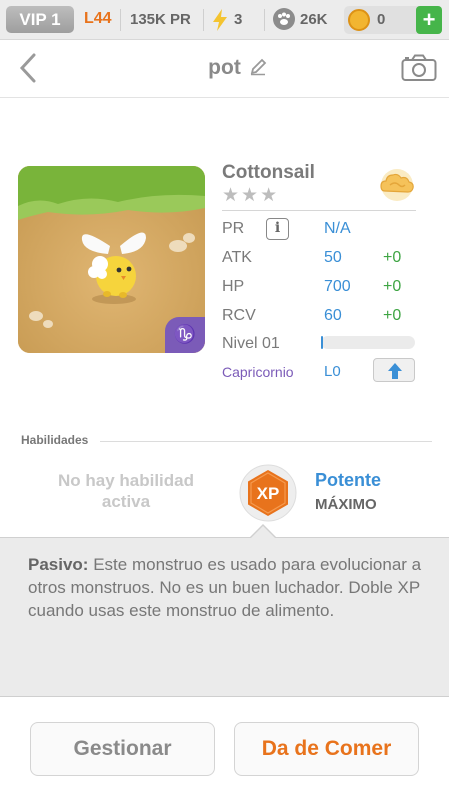 This screenshot has width=449, height=800. Describe the element at coordinates (266, 441) in the screenshot. I see `abilities-divider` at that location.